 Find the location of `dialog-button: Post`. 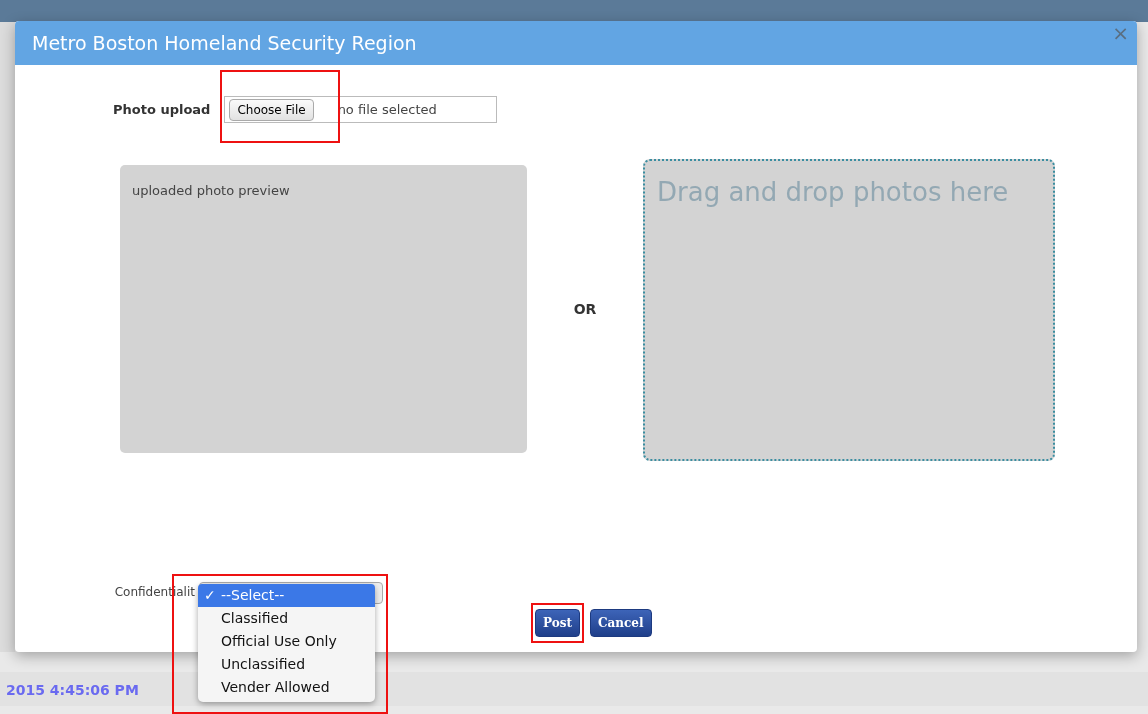

dialog-button: Post is located at coordinates (557, 623).